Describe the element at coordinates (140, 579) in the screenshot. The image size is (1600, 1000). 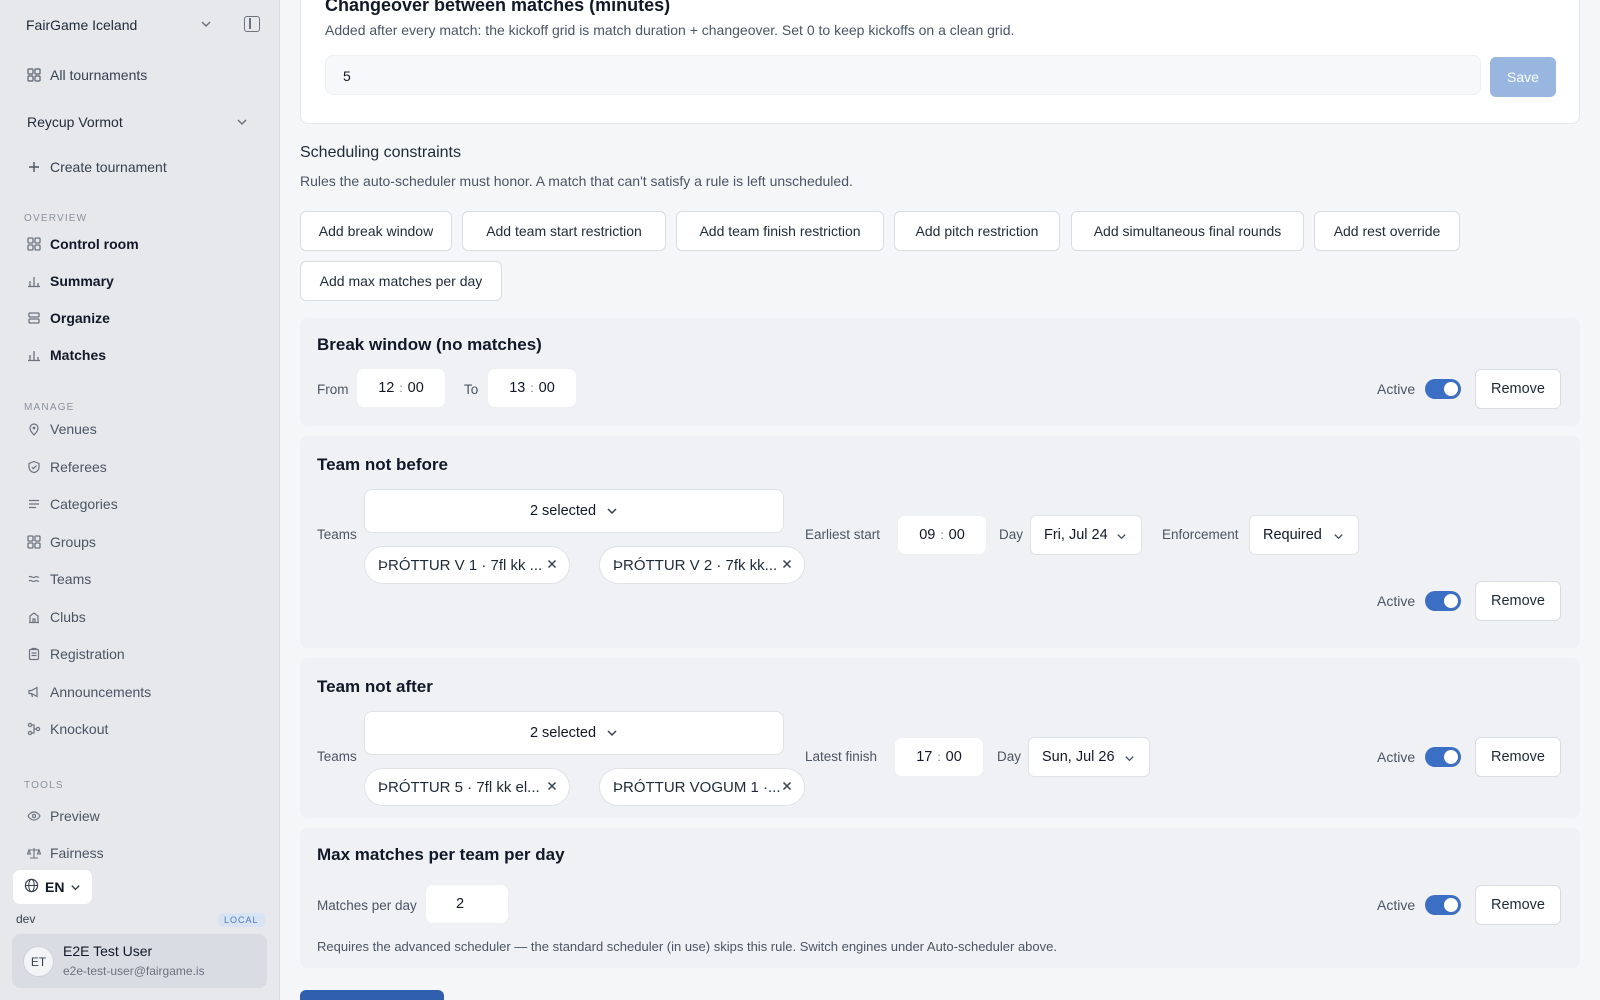
I see `sidebar-item-teams: Teams` at that location.